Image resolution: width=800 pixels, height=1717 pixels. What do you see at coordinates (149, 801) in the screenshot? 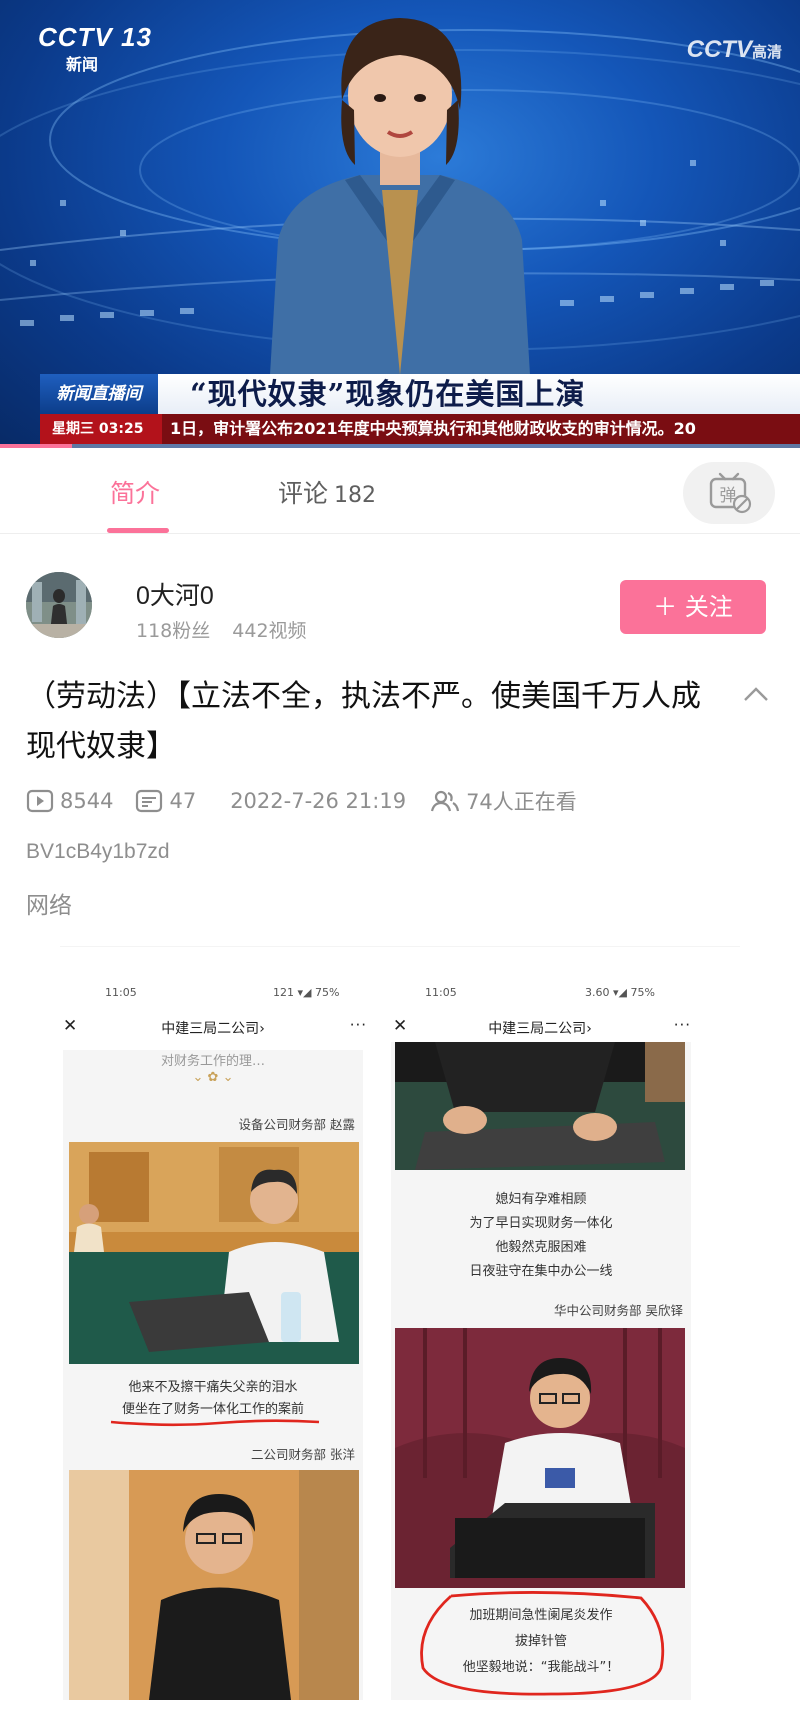
I see `danmaku-count-icon` at bounding box center [149, 801].